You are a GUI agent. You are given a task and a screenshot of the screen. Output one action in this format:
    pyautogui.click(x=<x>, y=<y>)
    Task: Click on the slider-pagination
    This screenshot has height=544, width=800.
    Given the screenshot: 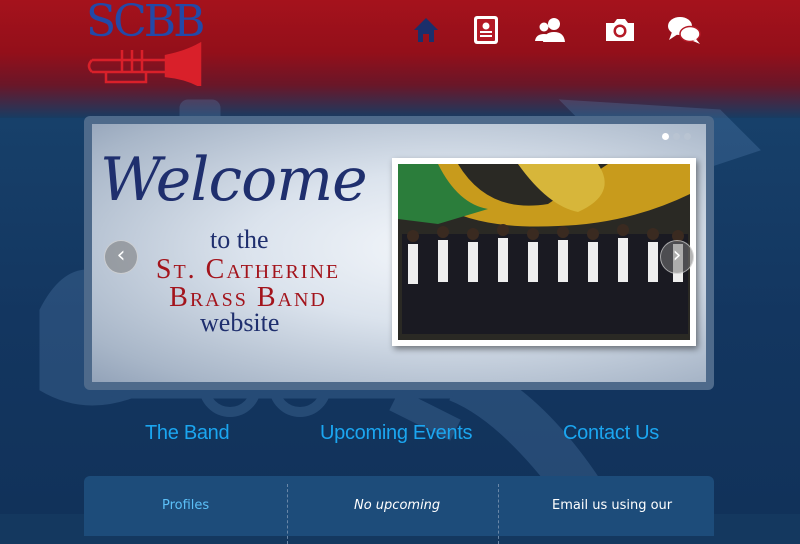 What is the action you would take?
    pyautogui.click(x=682, y=138)
    